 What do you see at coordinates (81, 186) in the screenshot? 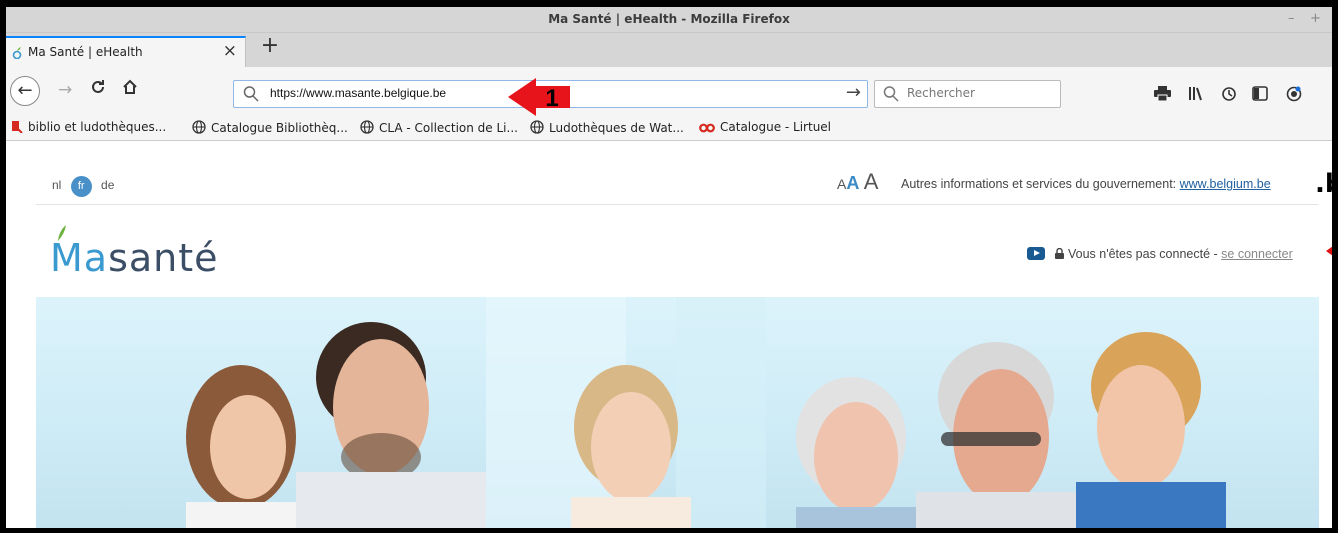
I see `lang-fr-link: fr` at bounding box center [81, 186].